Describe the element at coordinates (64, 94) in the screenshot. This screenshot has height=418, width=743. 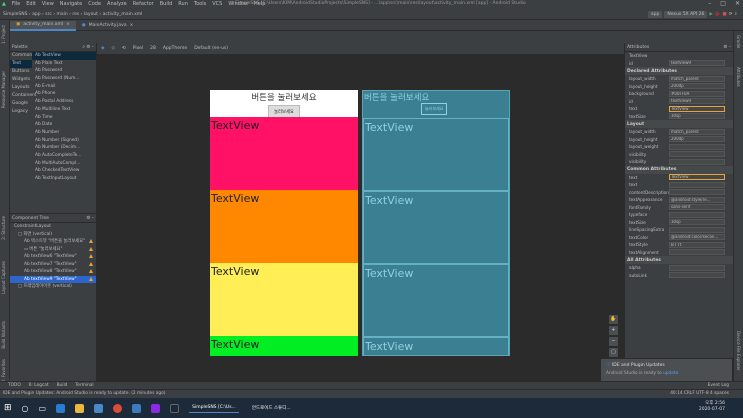
I see `palette-item: Ab Phone` at that location.